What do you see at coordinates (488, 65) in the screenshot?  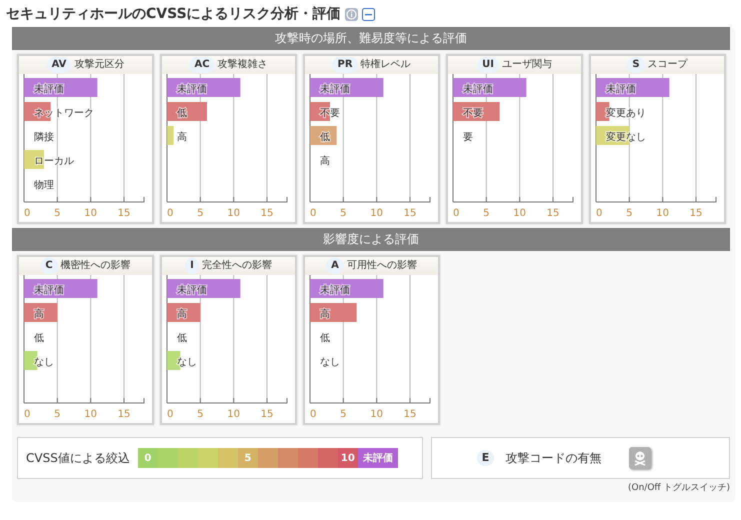 I see `metric-code: UI` at bounding box center [488, 65].